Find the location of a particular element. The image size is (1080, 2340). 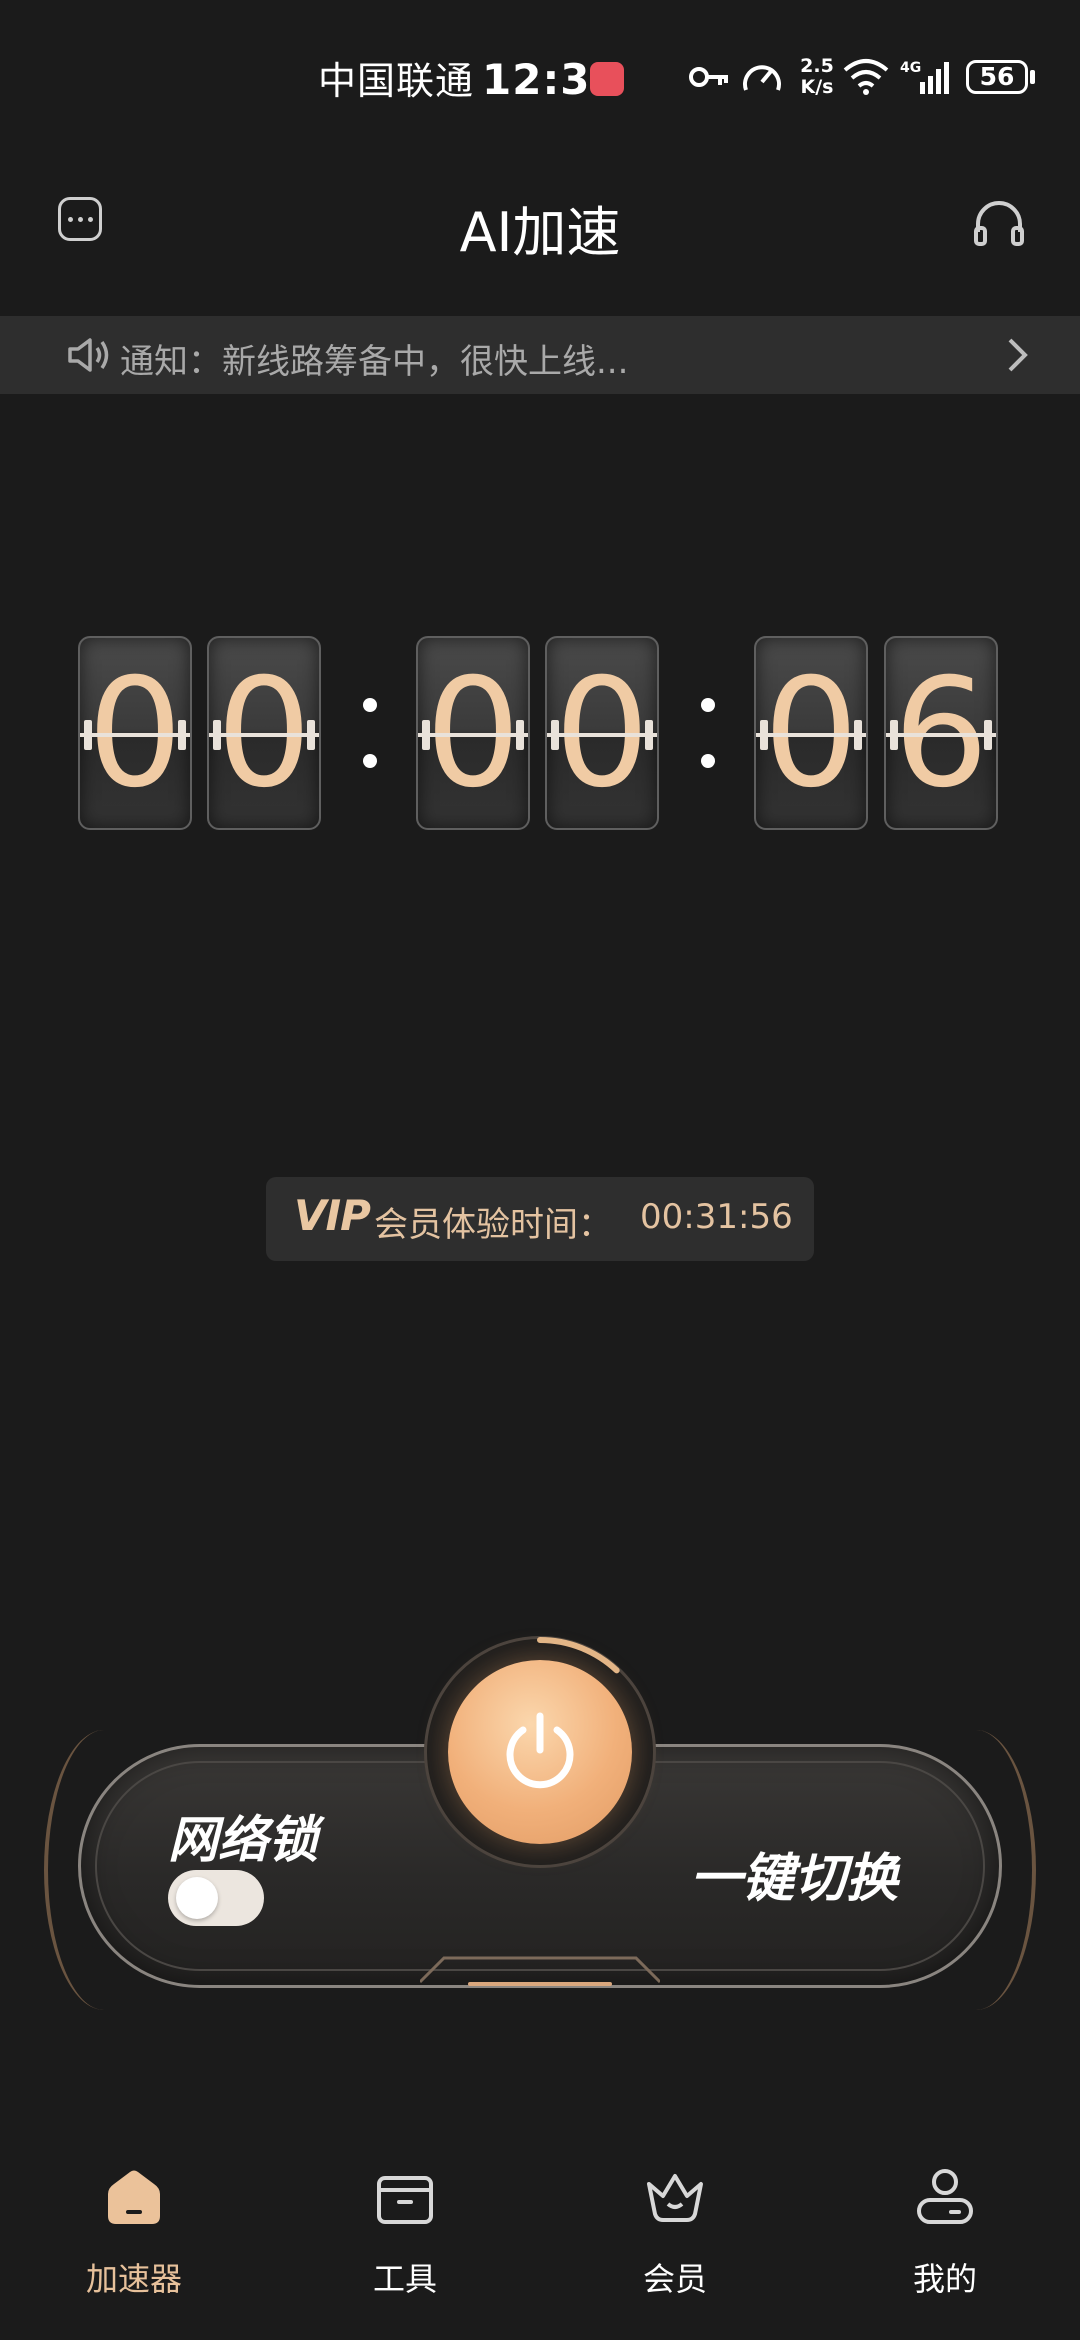

network-lock-toggle is located at coordinates (216, 1898).